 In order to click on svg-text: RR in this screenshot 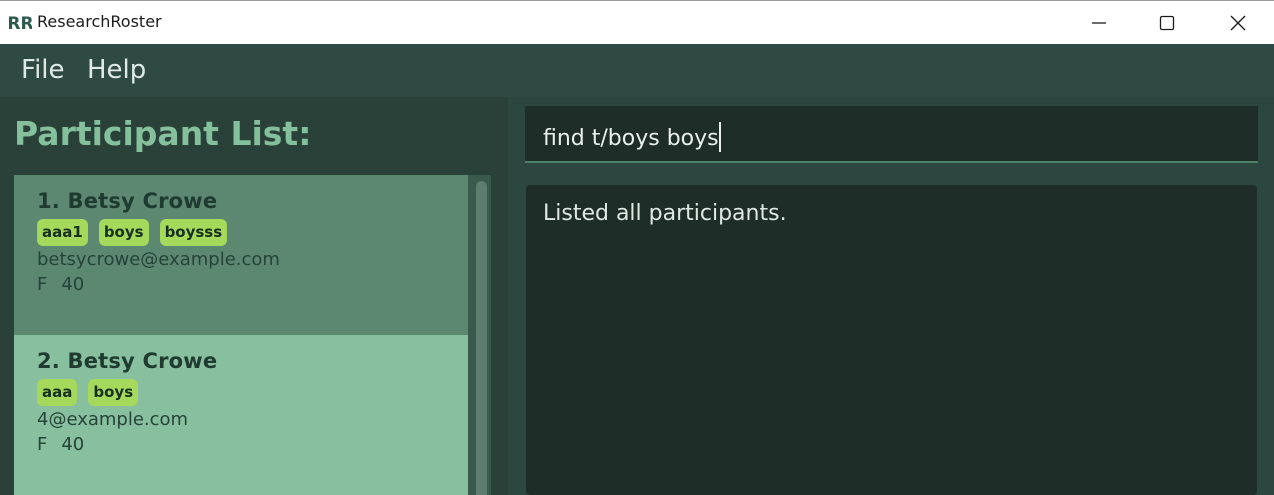, I will do `click(20, 24)`.